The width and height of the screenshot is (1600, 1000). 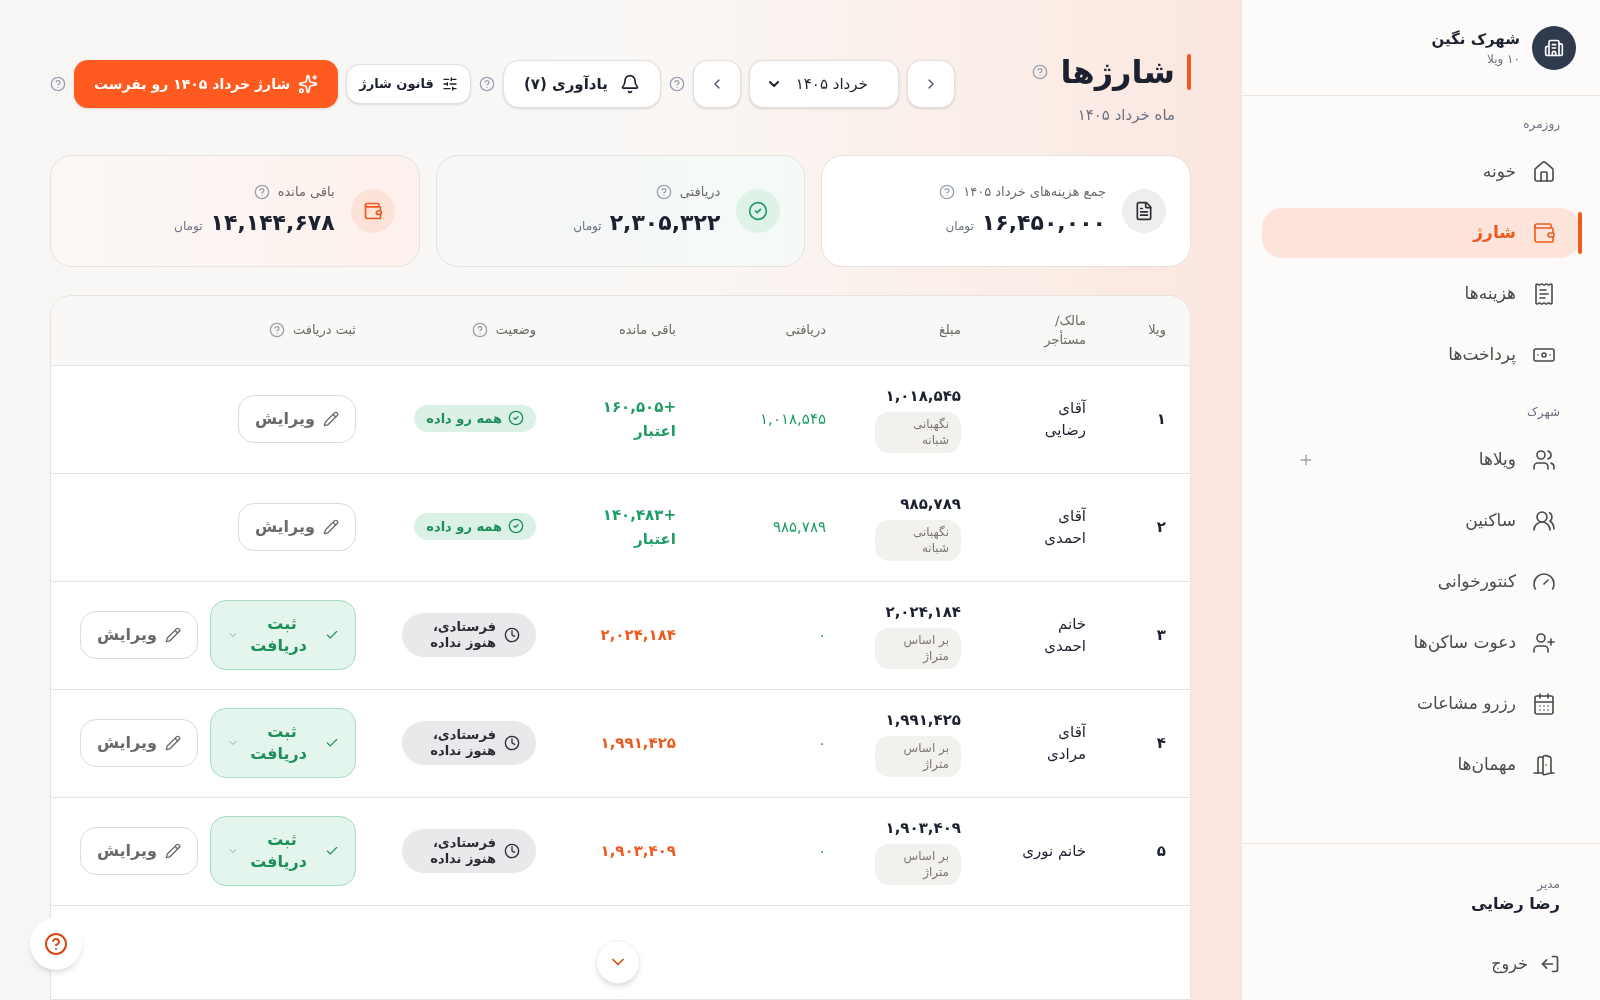 What do you see at coordinates (306, 192) in the screenshot?
I see `stat-label: باقی مانده` at bounding box center [306, 192].